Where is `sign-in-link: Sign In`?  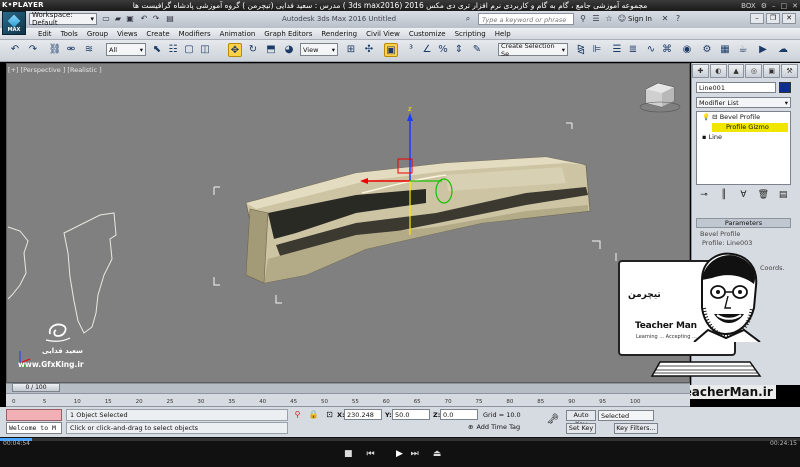 sign-in-link: Sign In is located at coordinates (640, 19).